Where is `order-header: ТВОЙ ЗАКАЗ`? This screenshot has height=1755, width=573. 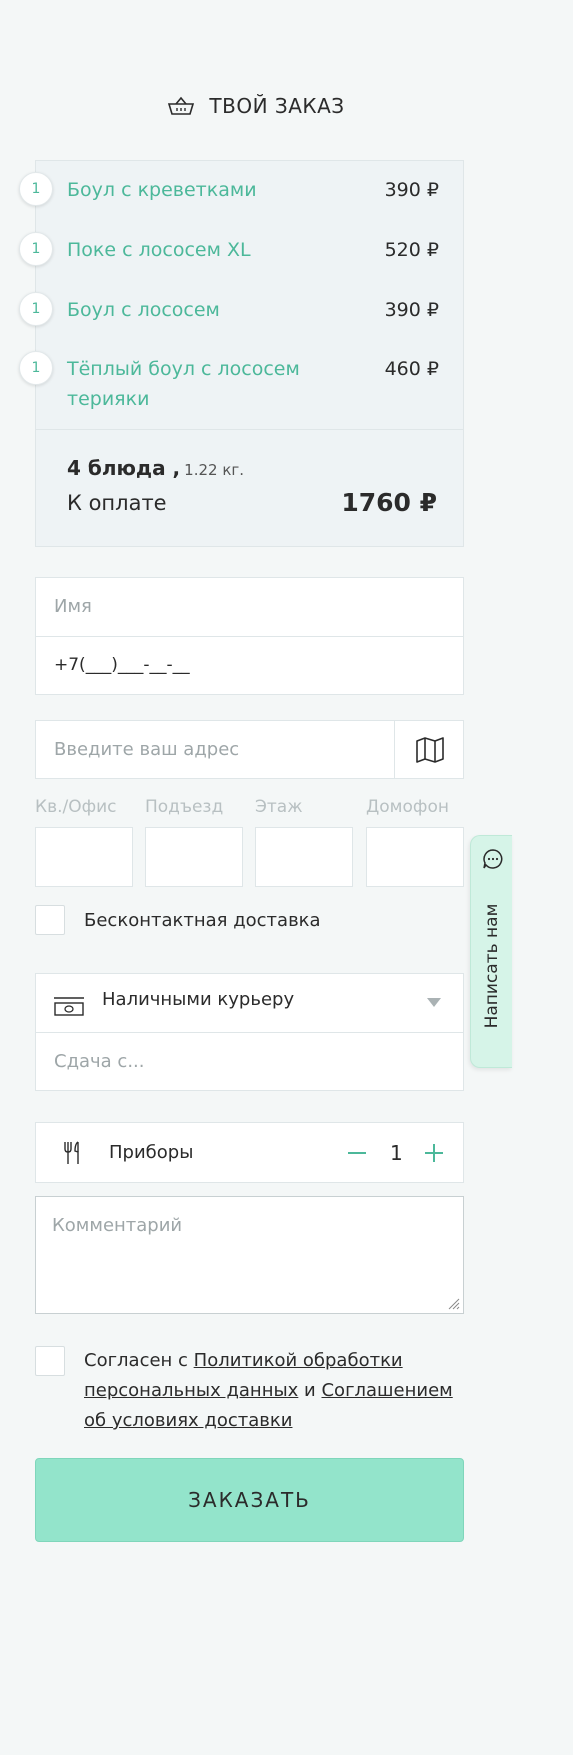 order-header: ТВОЙ ЗАКАЗ is located at coordinates (256, 106).